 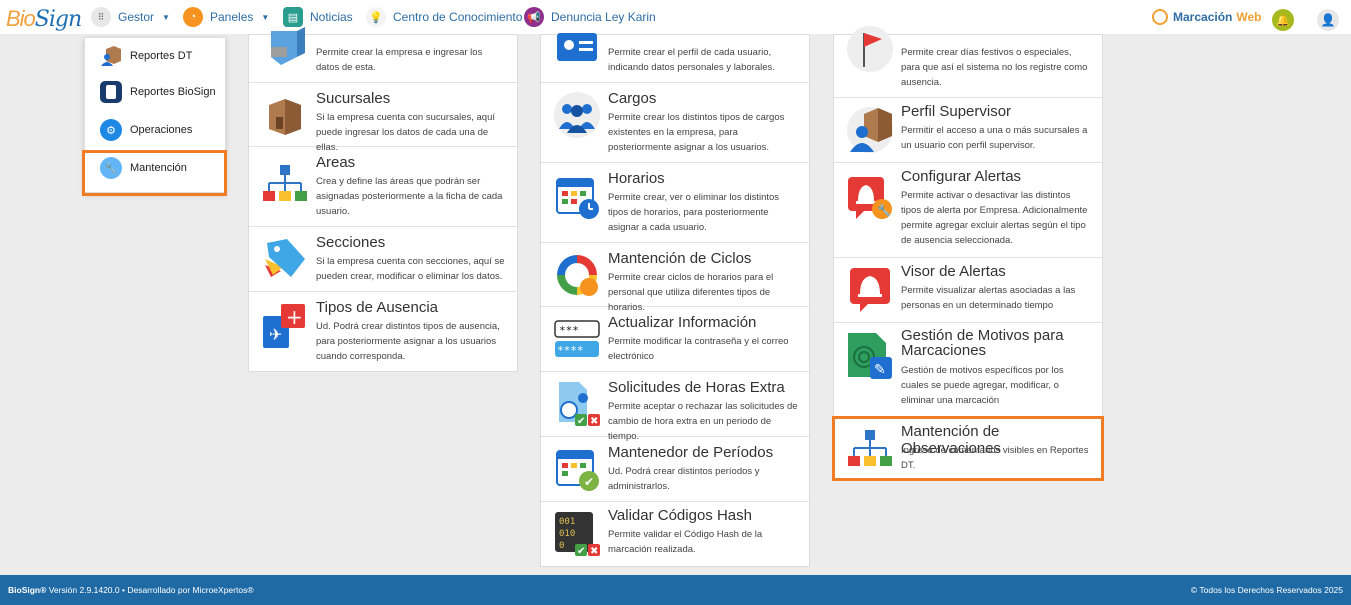 I want to click on dropdown-item-label: Reportes BioSign, so click(x=173, y=92).